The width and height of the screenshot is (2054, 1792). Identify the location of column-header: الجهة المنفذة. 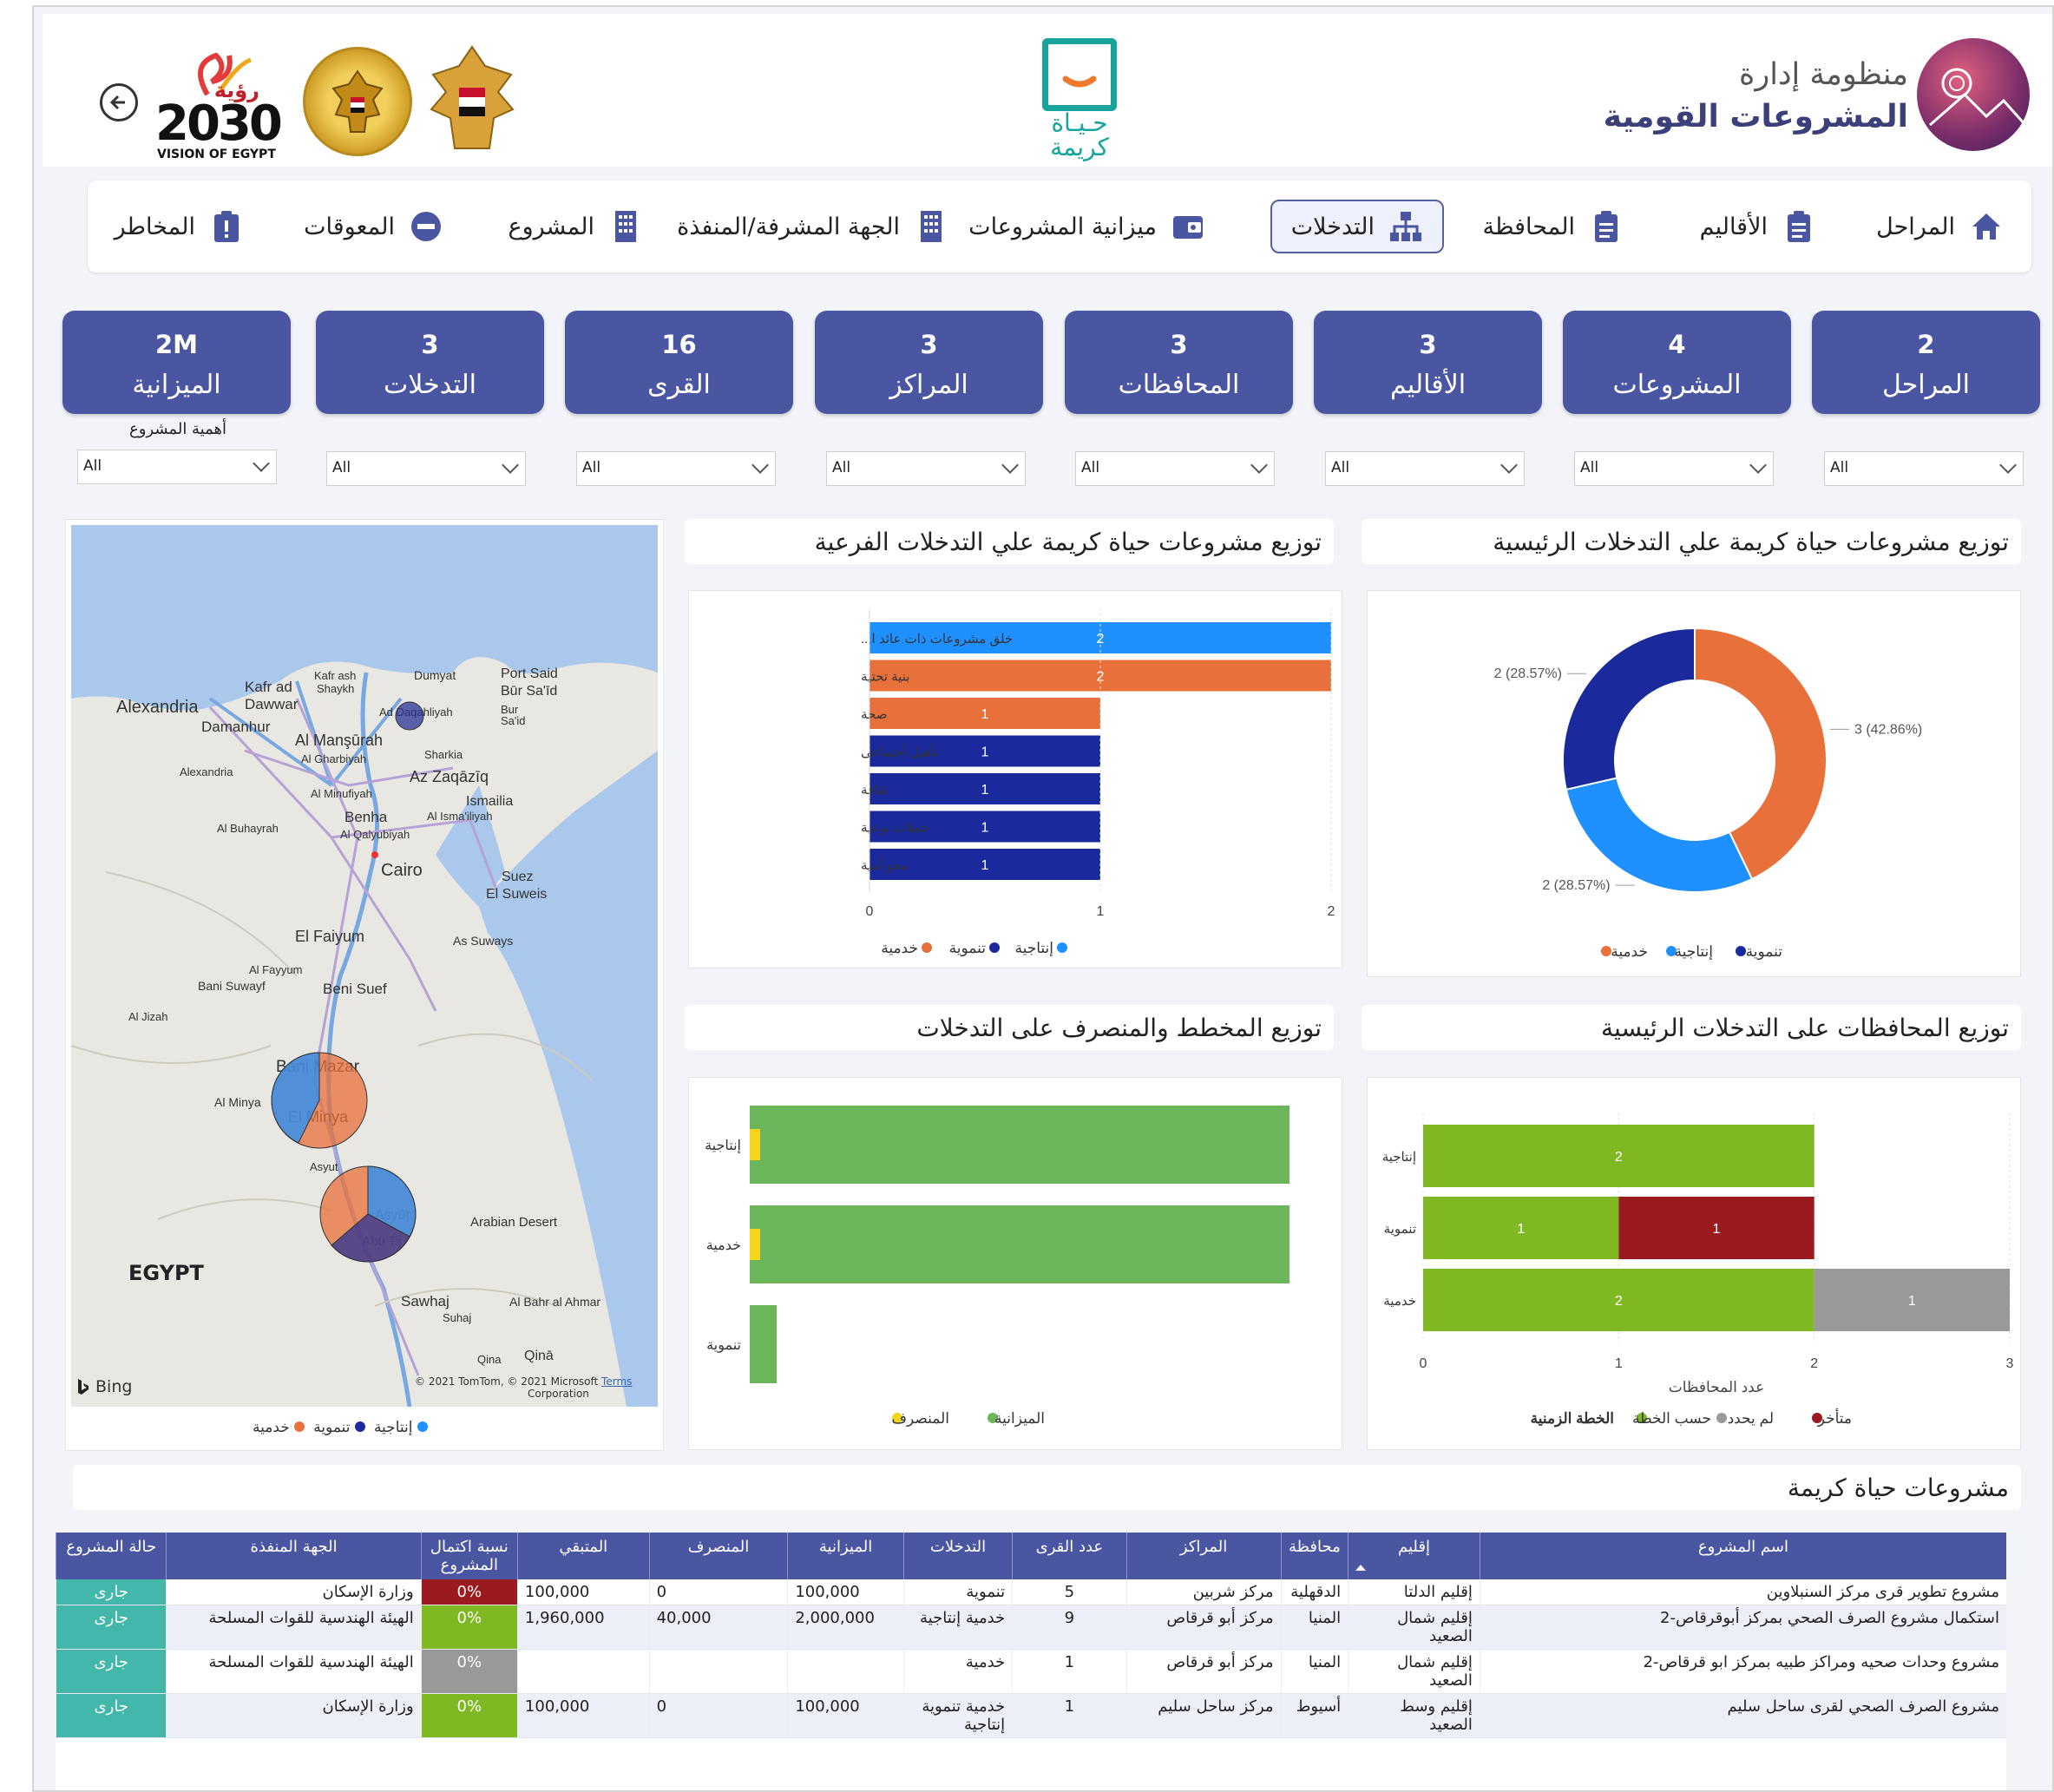
(294, 1556).